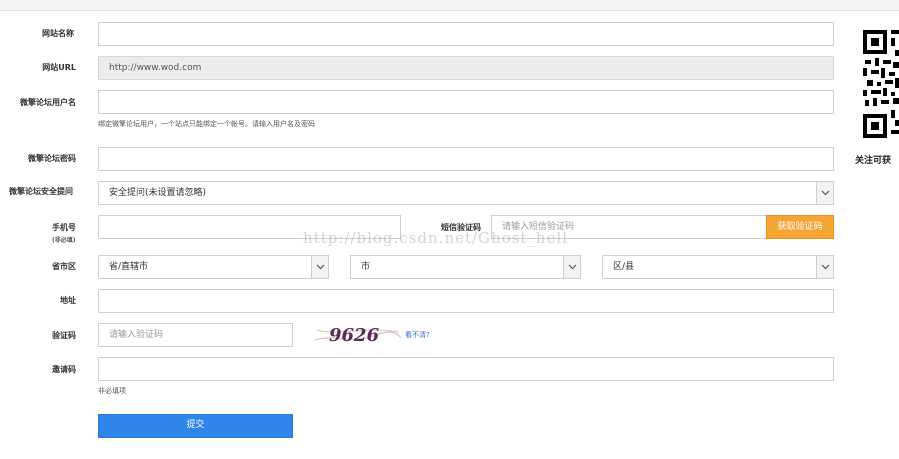 This screenshot has height=459, width=899. What do you see at coordinates (465, 267) in the screenshot?
I see `city-select: 市` at bounding box center [465, 267].